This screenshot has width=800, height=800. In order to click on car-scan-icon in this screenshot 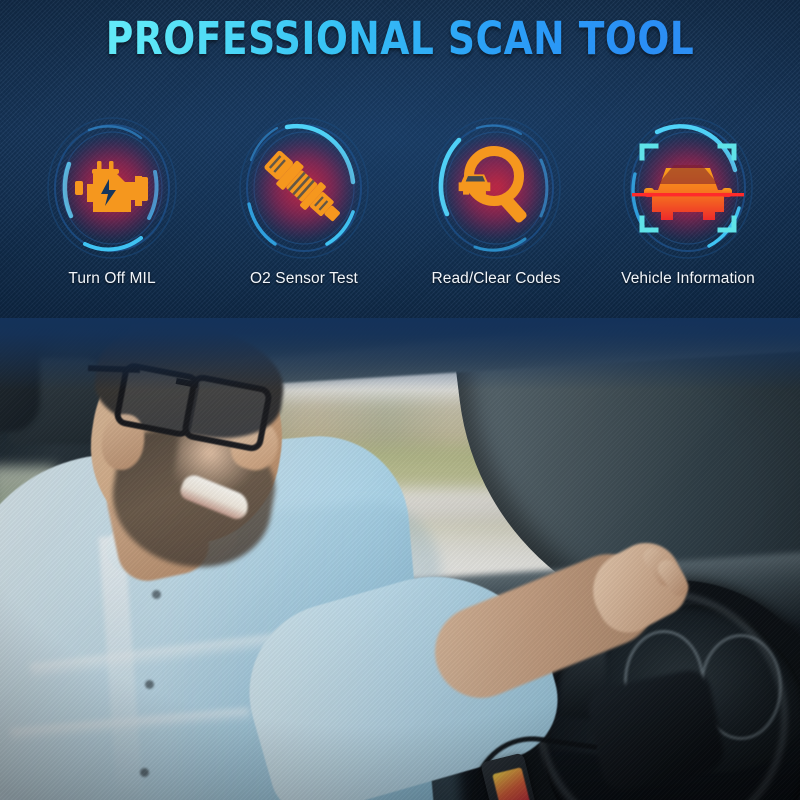, I will do `click(688, 188)`.